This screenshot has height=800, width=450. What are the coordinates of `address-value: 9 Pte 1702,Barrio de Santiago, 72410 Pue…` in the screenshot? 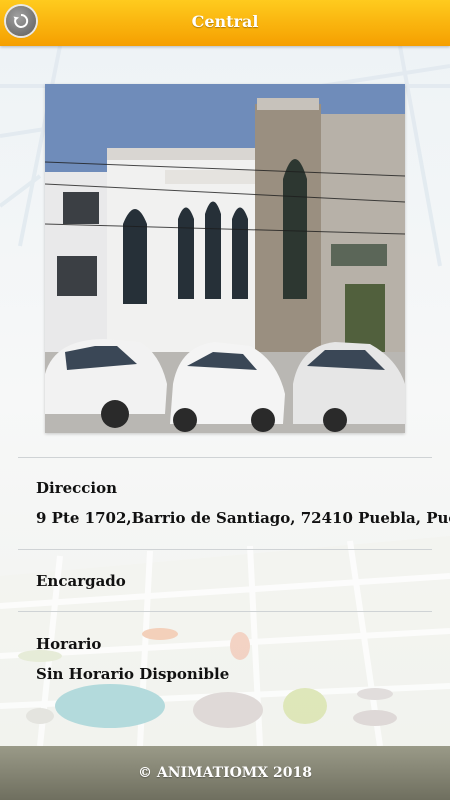 It's located at (243, 518).